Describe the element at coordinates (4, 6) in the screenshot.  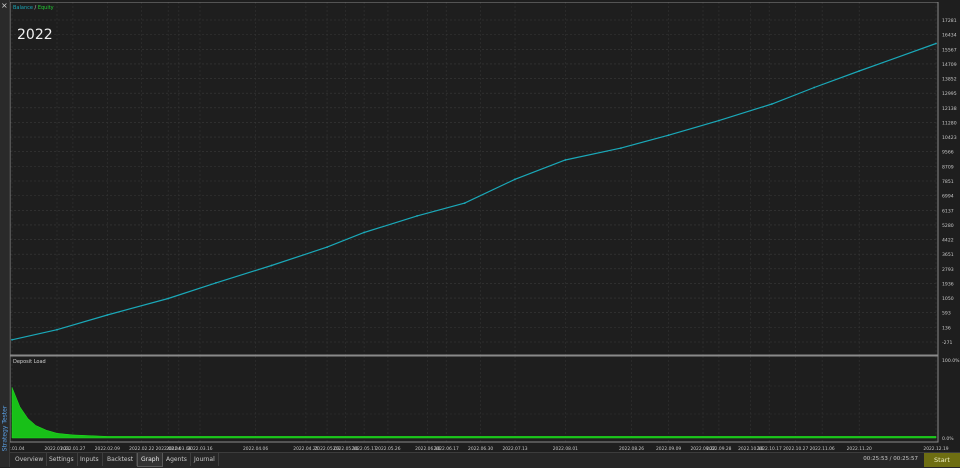
I see `close-icon: ×` at that location.